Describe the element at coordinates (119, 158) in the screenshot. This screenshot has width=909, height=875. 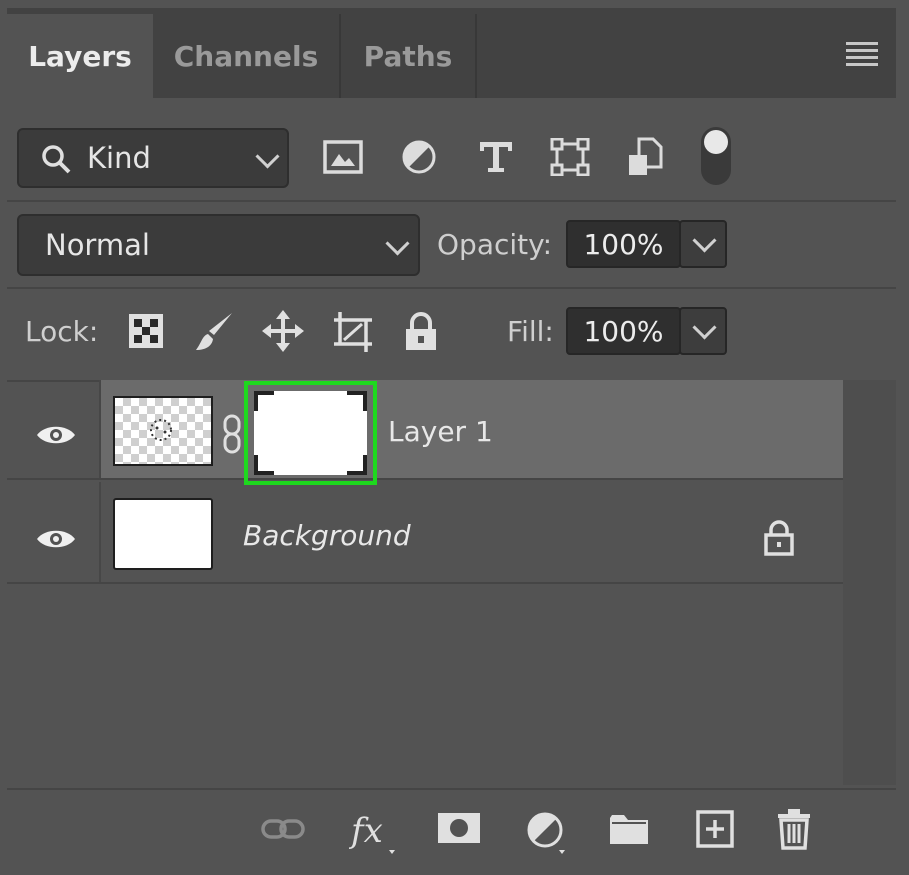
I see `filter-kind-label: Kind` at that location.